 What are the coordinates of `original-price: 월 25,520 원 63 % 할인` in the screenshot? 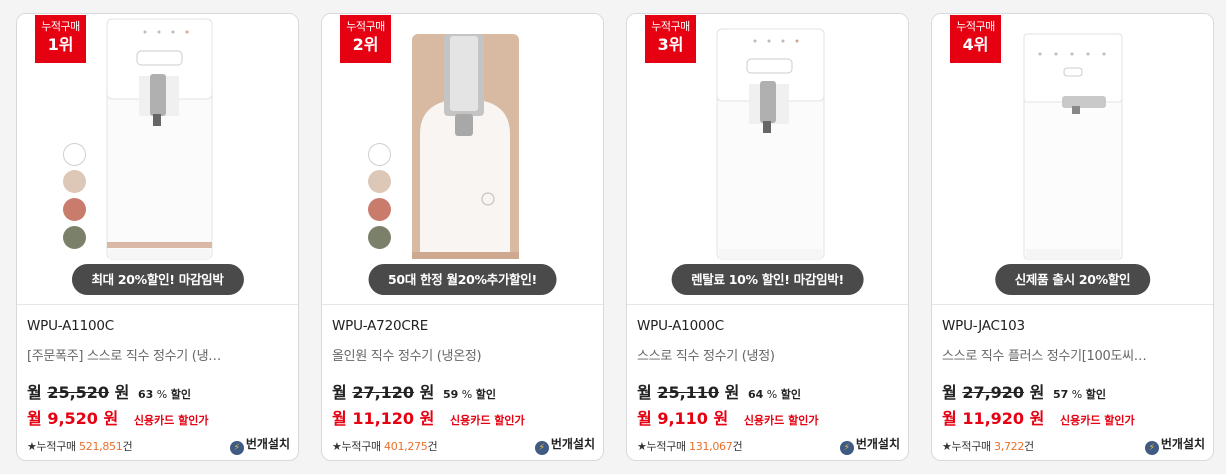 It's located at (109, 391).